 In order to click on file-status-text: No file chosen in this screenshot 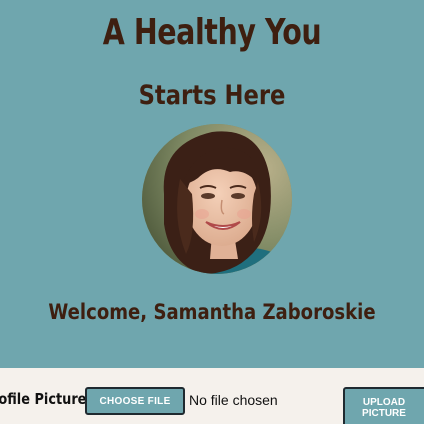, I will do `click(233, 400)`.